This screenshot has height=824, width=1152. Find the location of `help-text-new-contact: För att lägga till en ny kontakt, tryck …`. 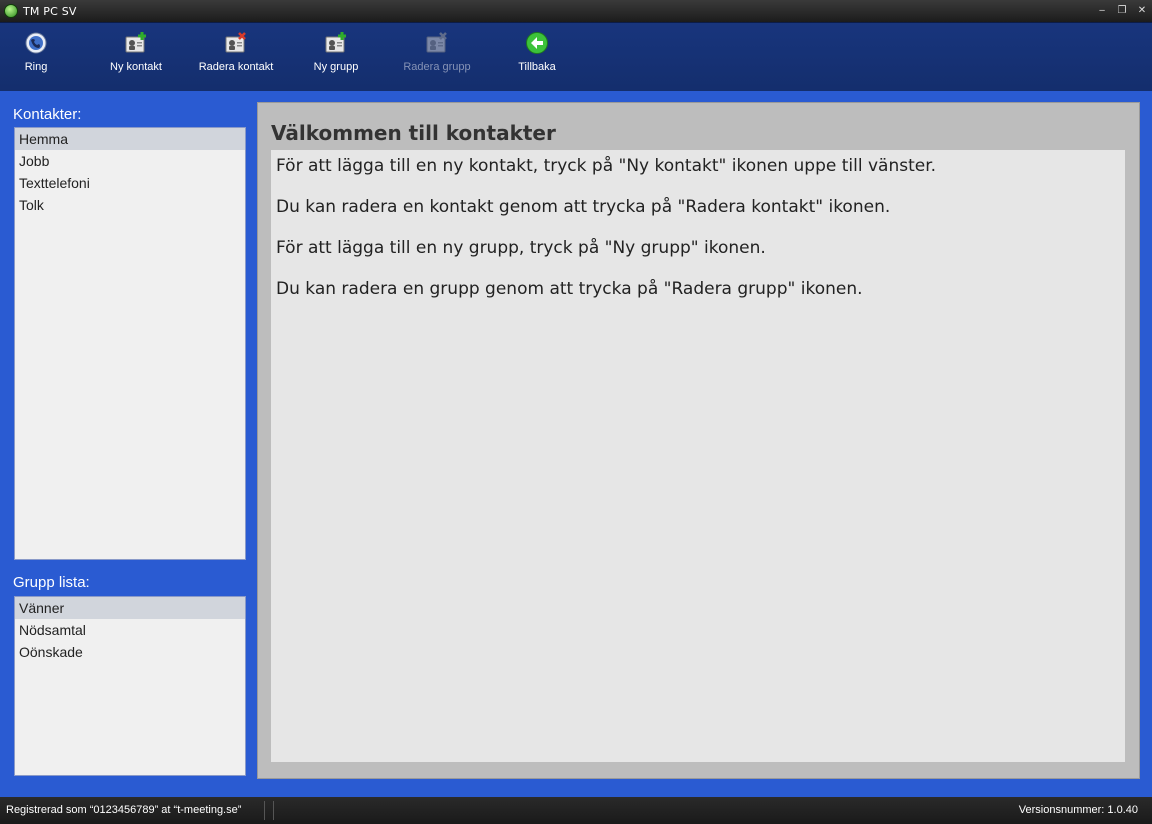

help-text-new-contact: För att lägga till en ny kontakt, tryck … is located at coordinates (606, 166).